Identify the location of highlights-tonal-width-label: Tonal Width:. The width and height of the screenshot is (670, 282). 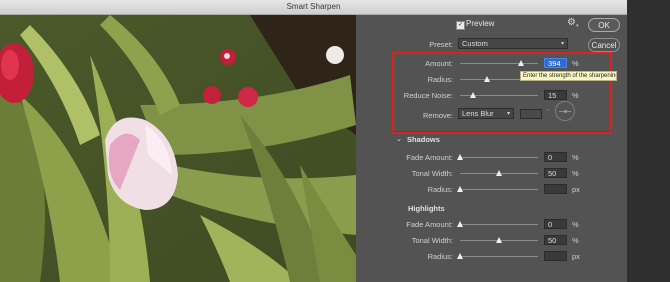
(432, 240).